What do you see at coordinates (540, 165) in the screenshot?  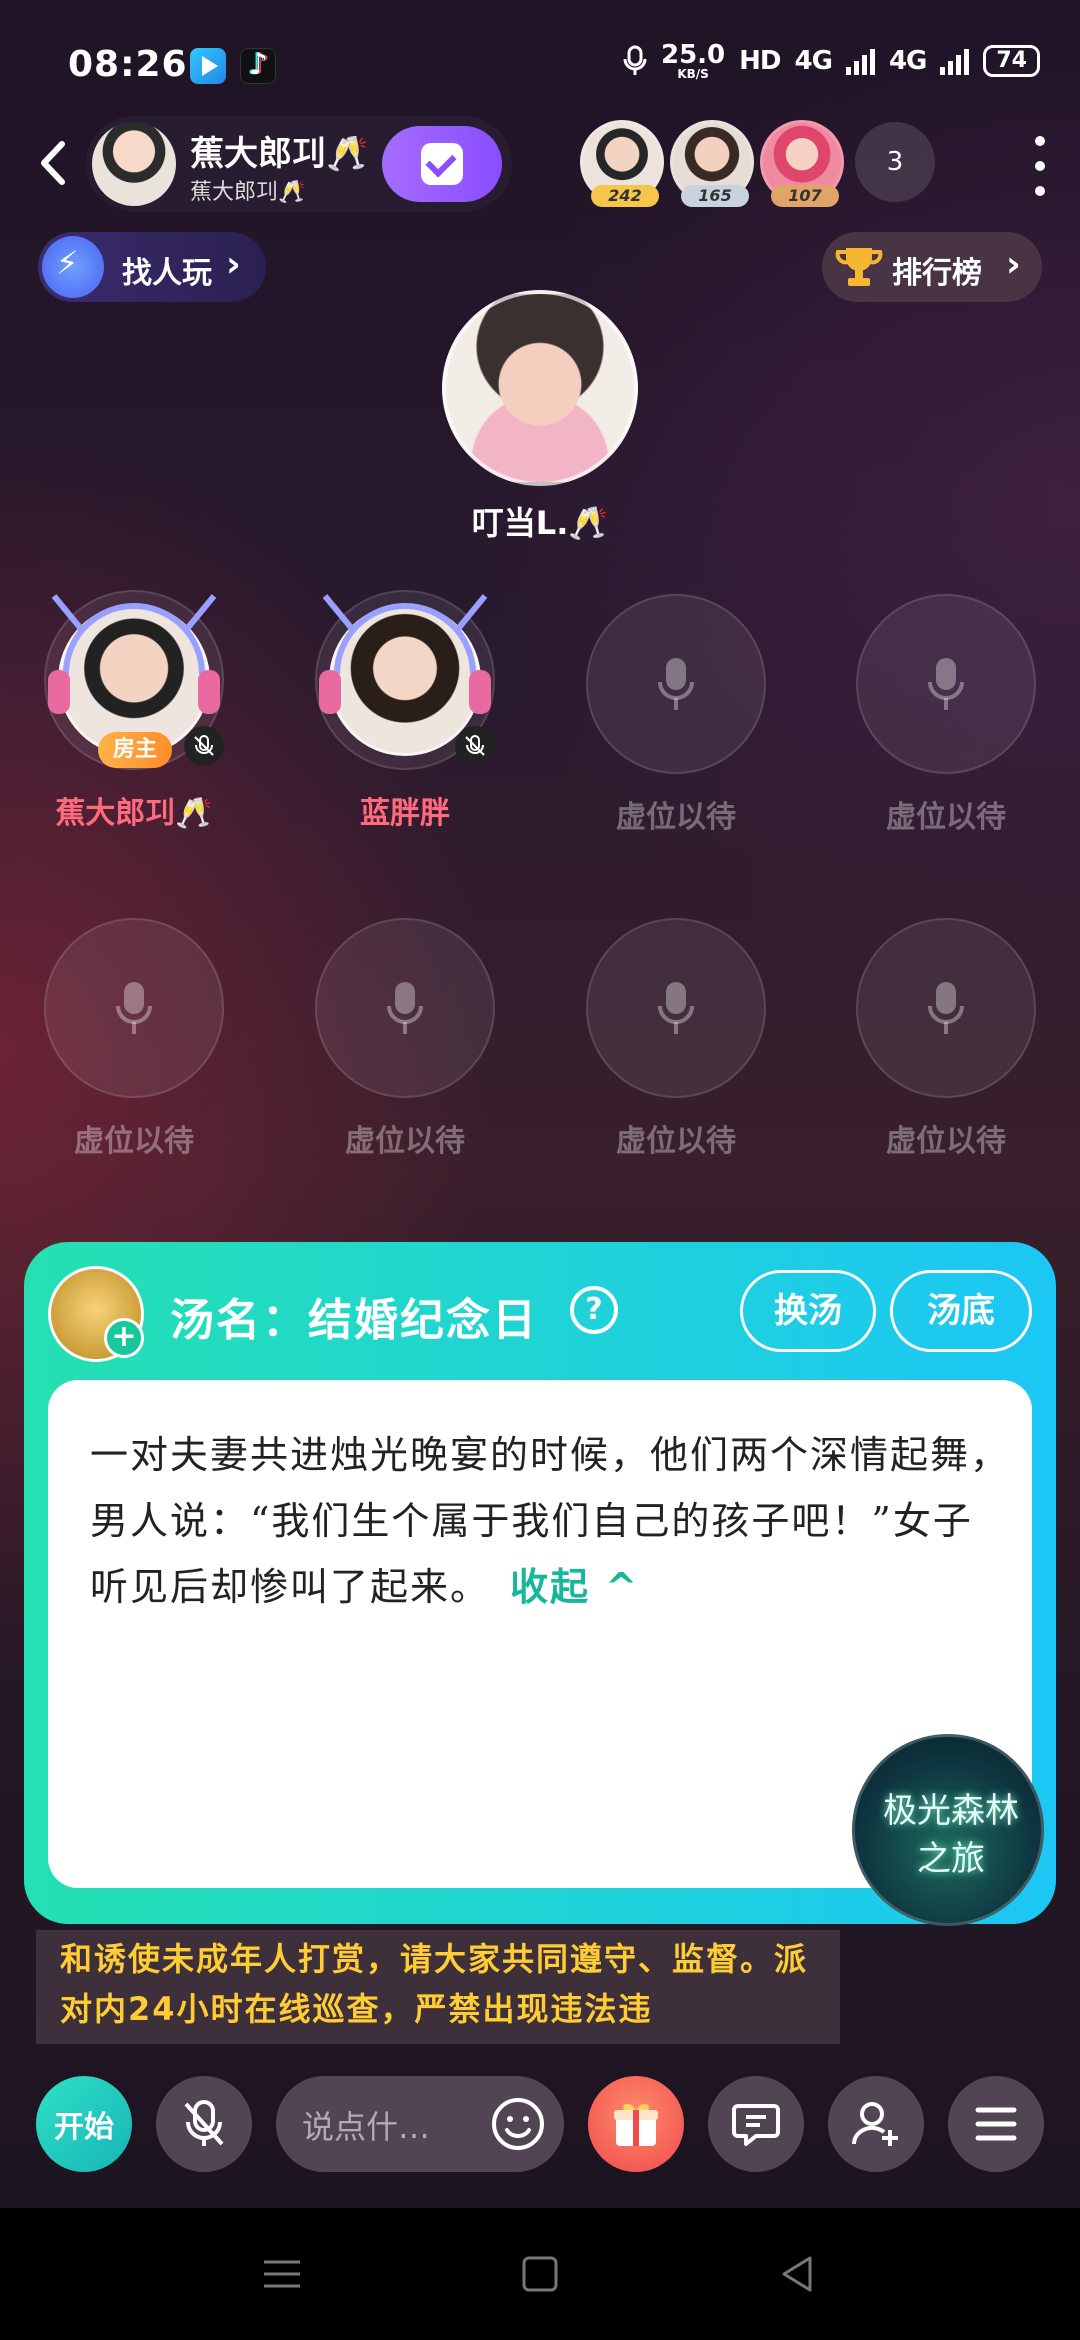 I see `room-header: 蕉大郎㓚🥂 蕉大郎㓚🥂 242 165 107 3` at bounding box center [540, 165].